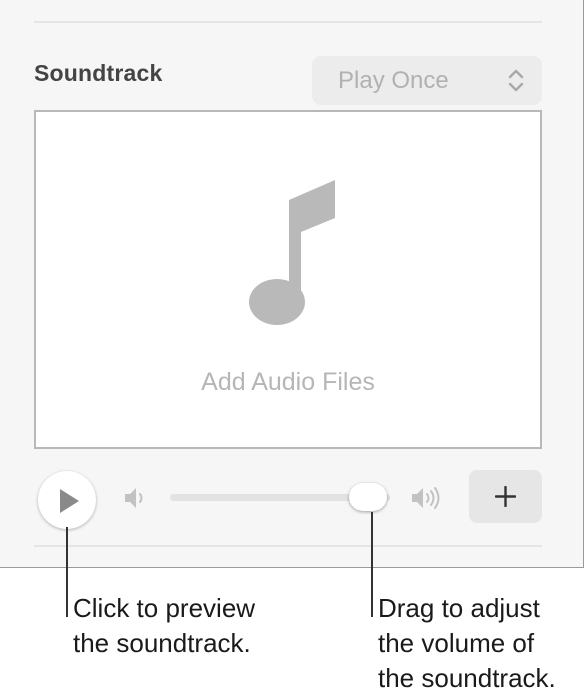 This screenshot has height=697, width=585. I want to click on add-audio-button, so click(505, 496).